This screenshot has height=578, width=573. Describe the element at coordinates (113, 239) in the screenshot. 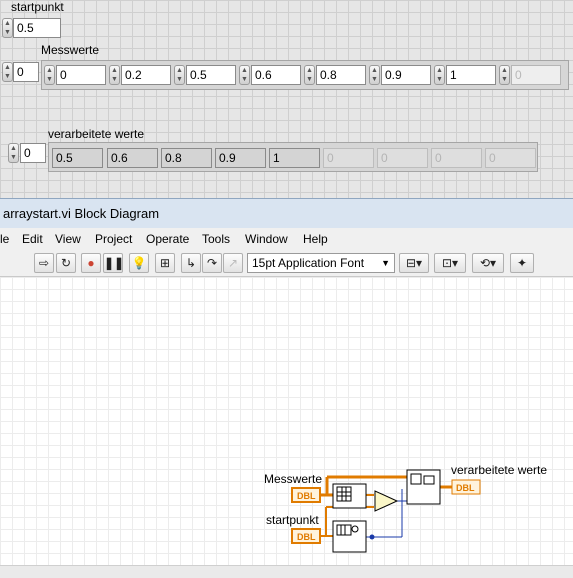

I see `menu-project: Project` at that location.